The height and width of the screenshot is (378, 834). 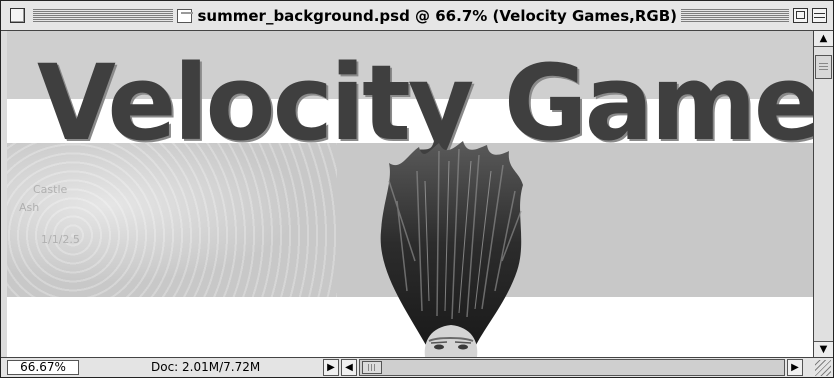 What do you see at coordinates (60, 239) in the screenshot?
I see `map-label: 1/1/2.5` at bounding box center [60, 239].